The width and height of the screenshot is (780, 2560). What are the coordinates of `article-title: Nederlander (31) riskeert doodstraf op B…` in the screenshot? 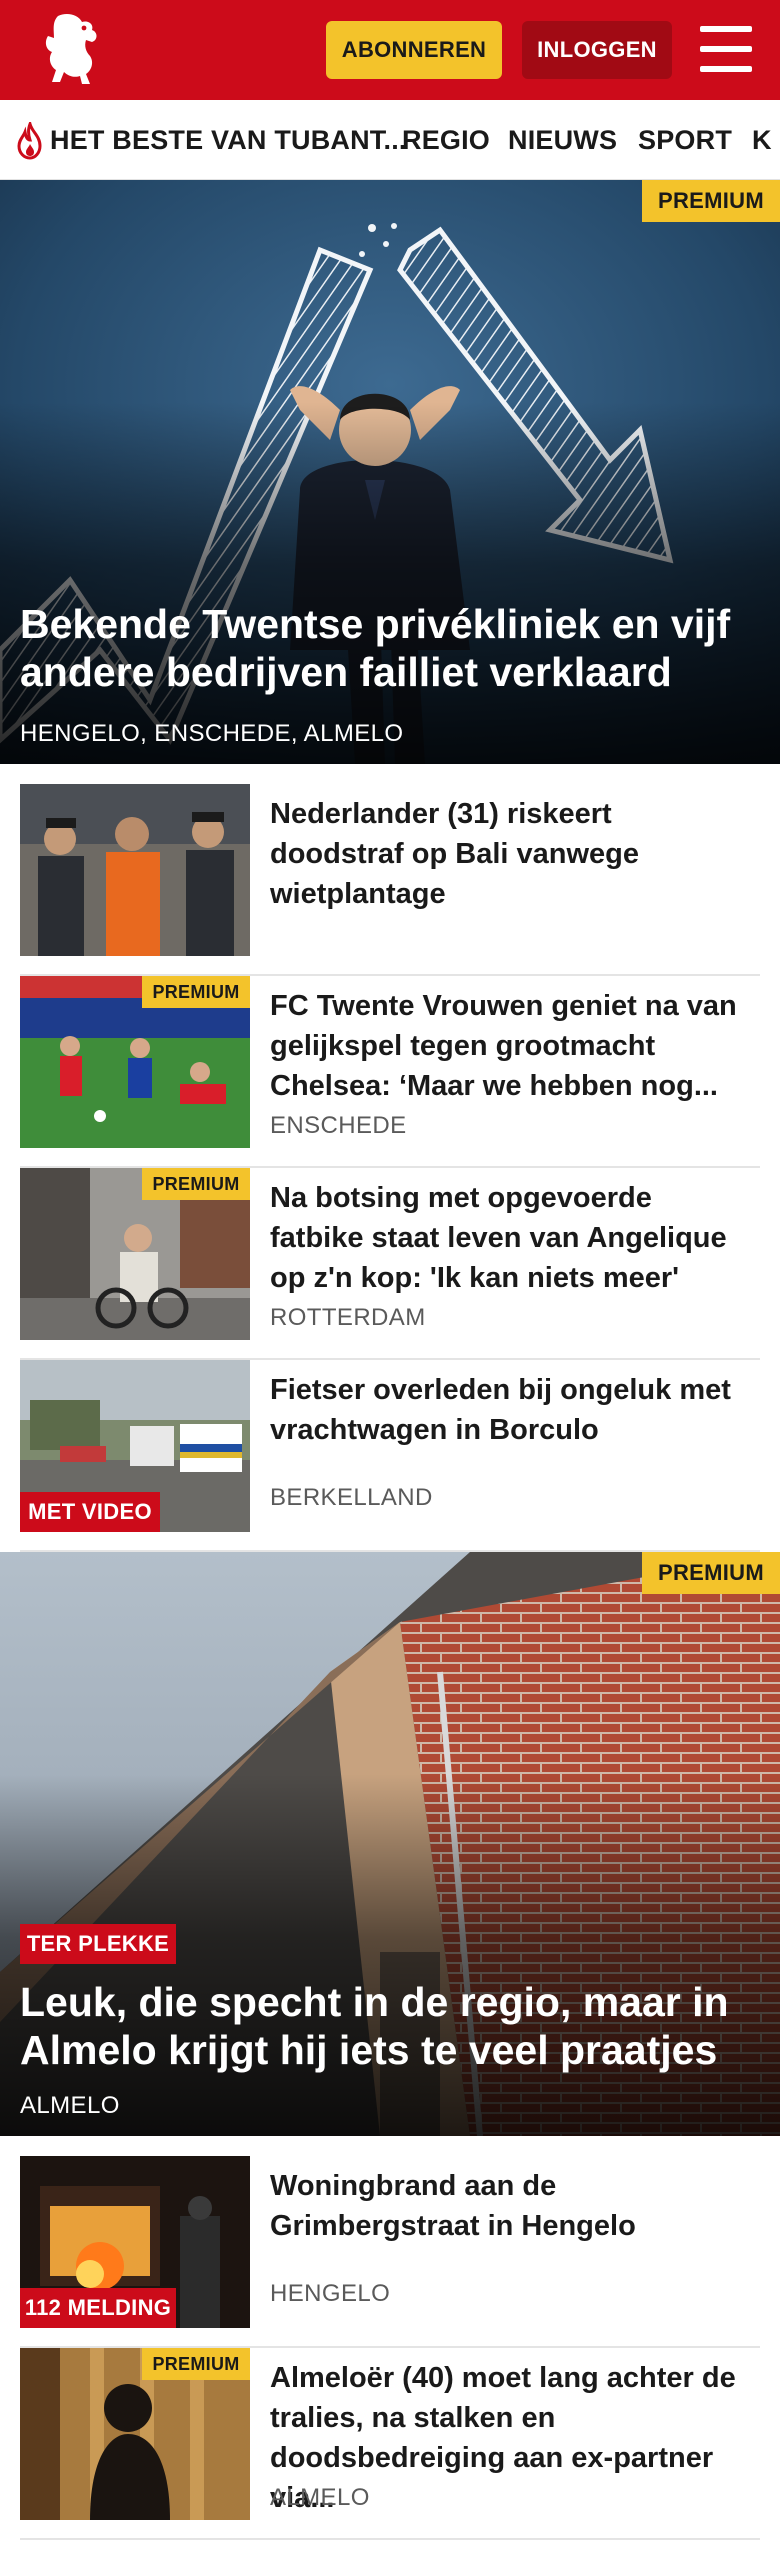 It's located at (510, 854).